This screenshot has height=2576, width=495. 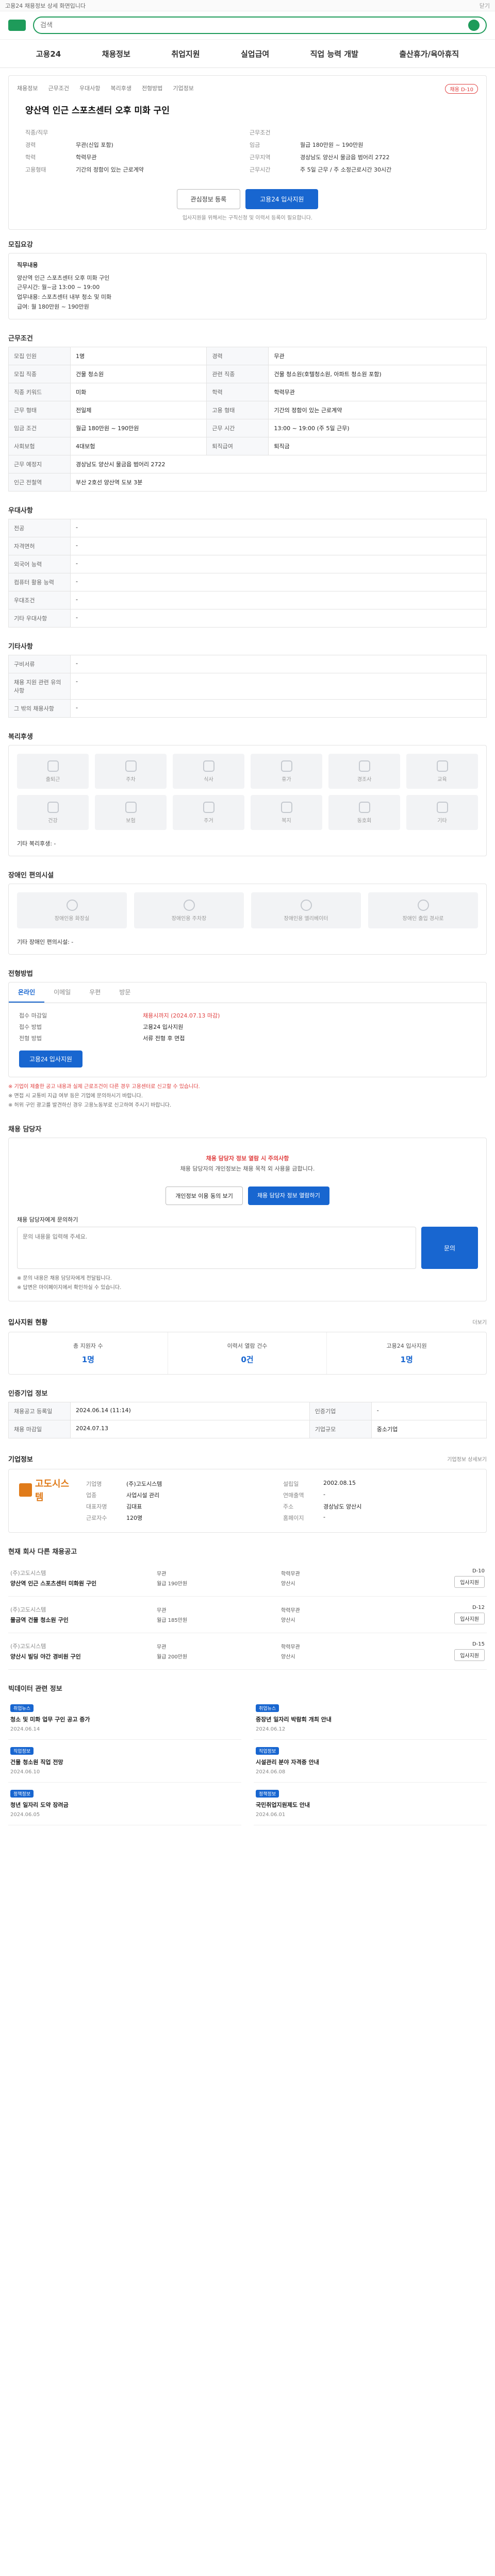 I want to click on news-item: 취업뉴스 청소 및 미화 업무 구인 공고 증가 2024.06.14, so click(x=124, y=1718).